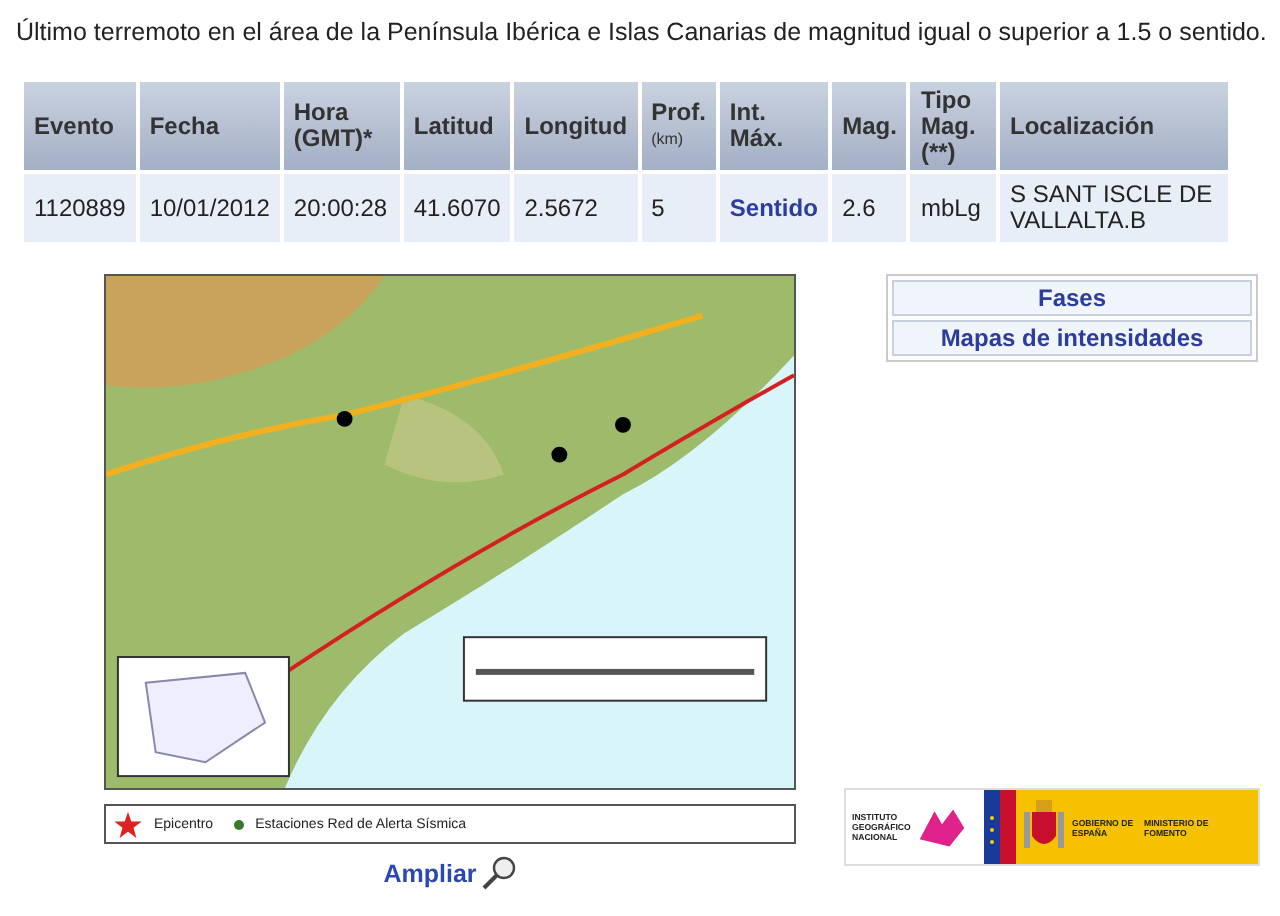 The image size is (1280, 916). Describe the element at coordinates (128, 824) in the screenshot. I see `star-icon` at that location.